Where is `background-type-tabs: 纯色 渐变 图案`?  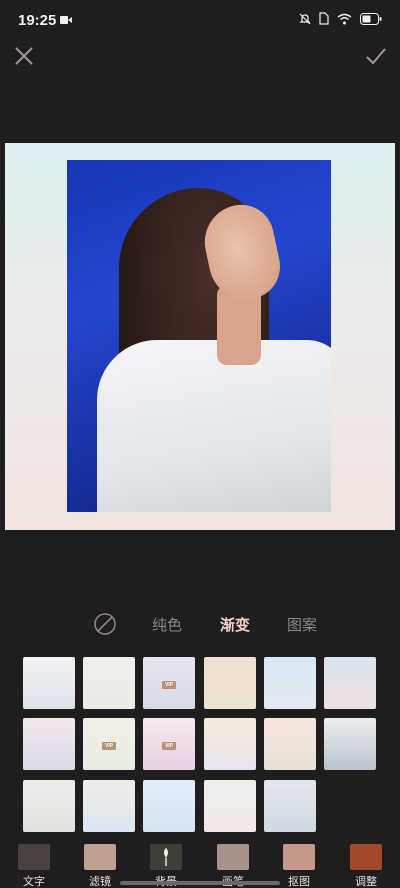
background-type-tabs: 纯色 渐变 图案 is located at coordinates (200, 624).